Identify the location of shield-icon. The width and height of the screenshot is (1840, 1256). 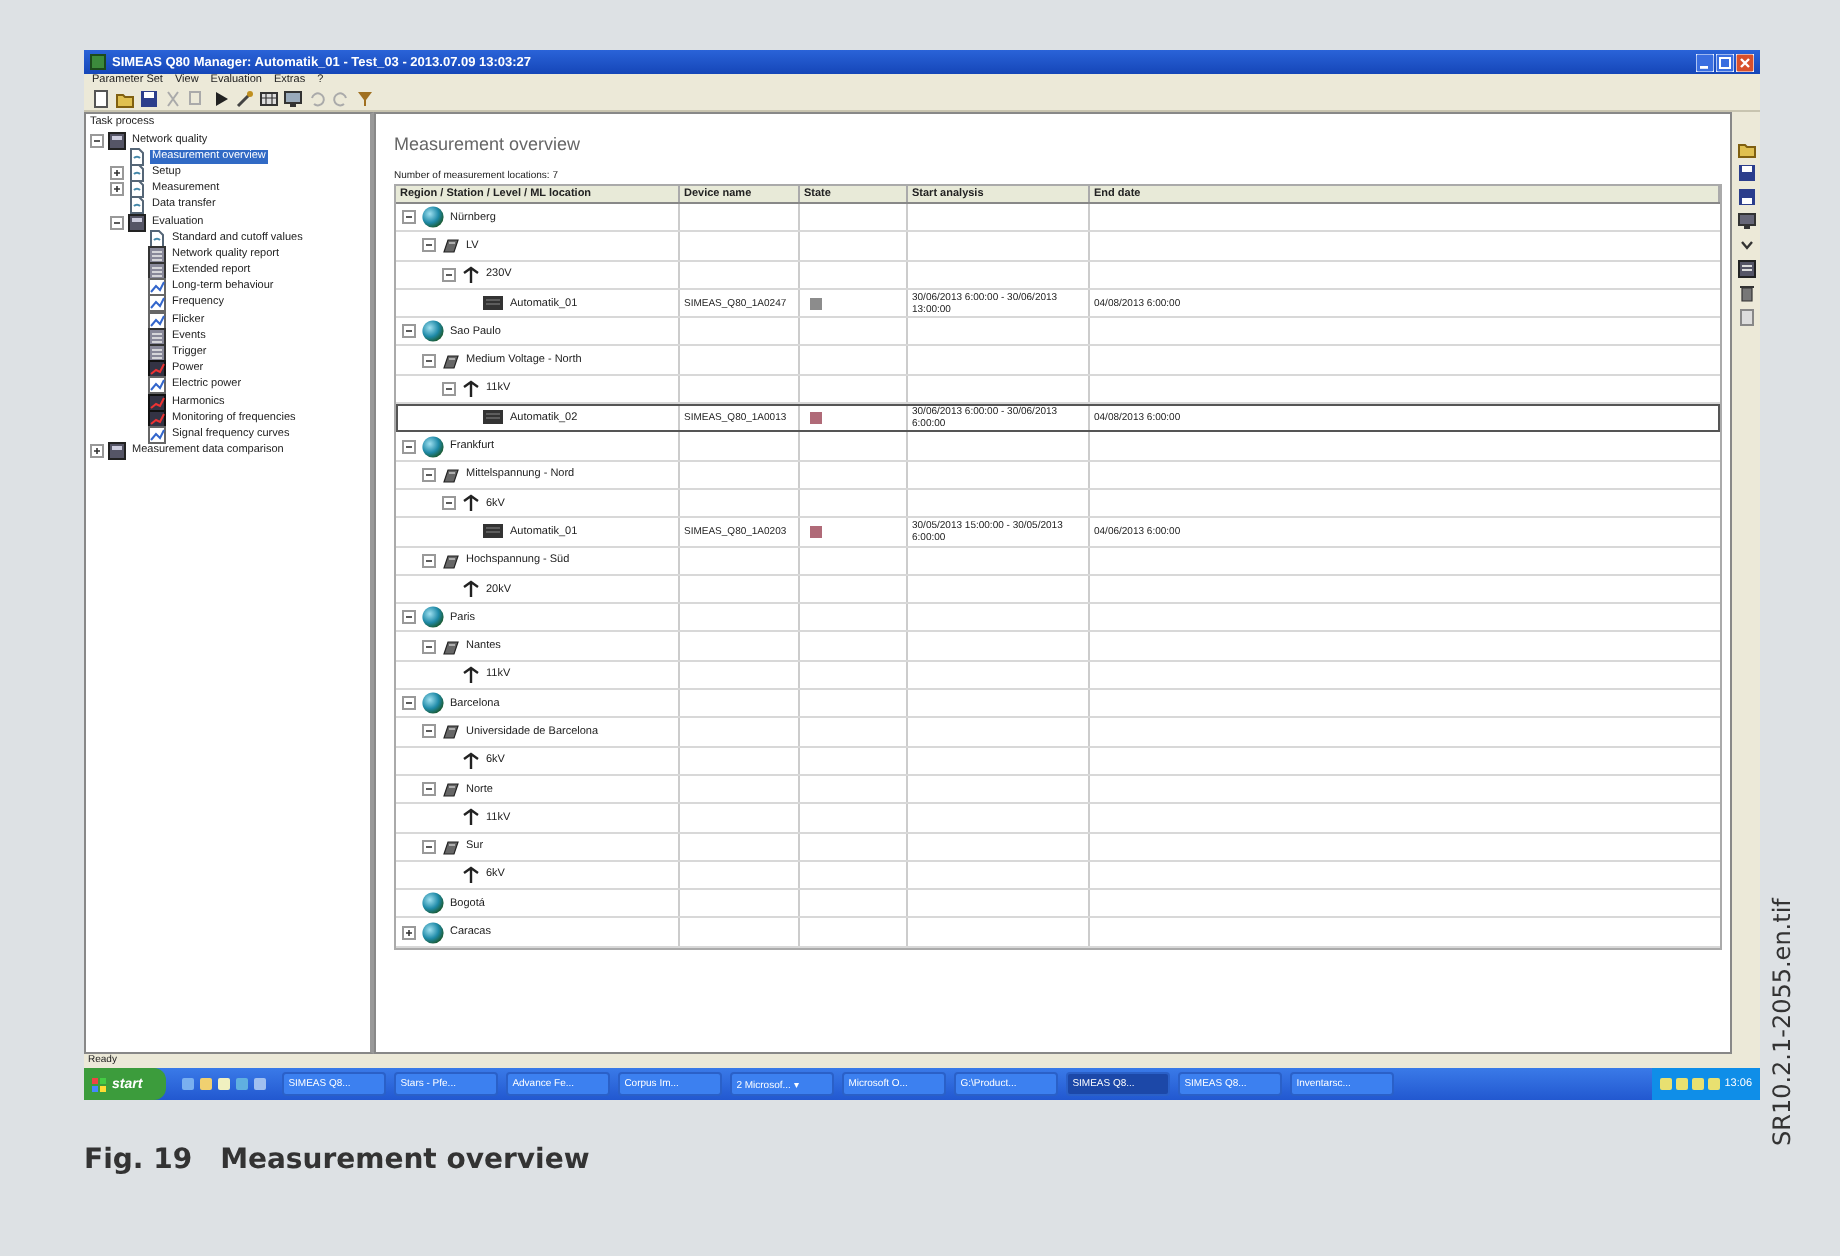
(1698, 1084).